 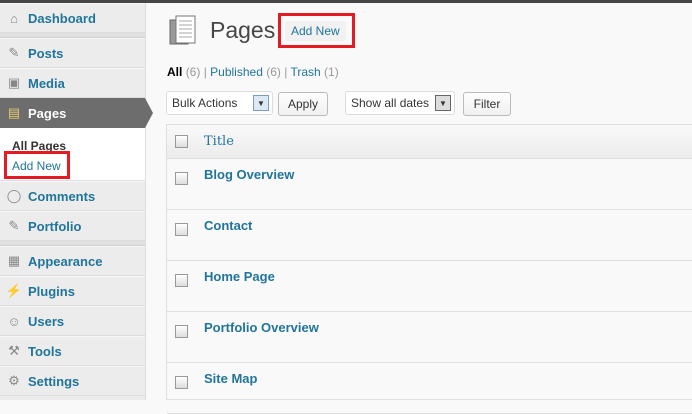 What do you see at coordinates (236, 72) in the screenshot?
I see `filter-published: Published` at bounding box center [236, 72].